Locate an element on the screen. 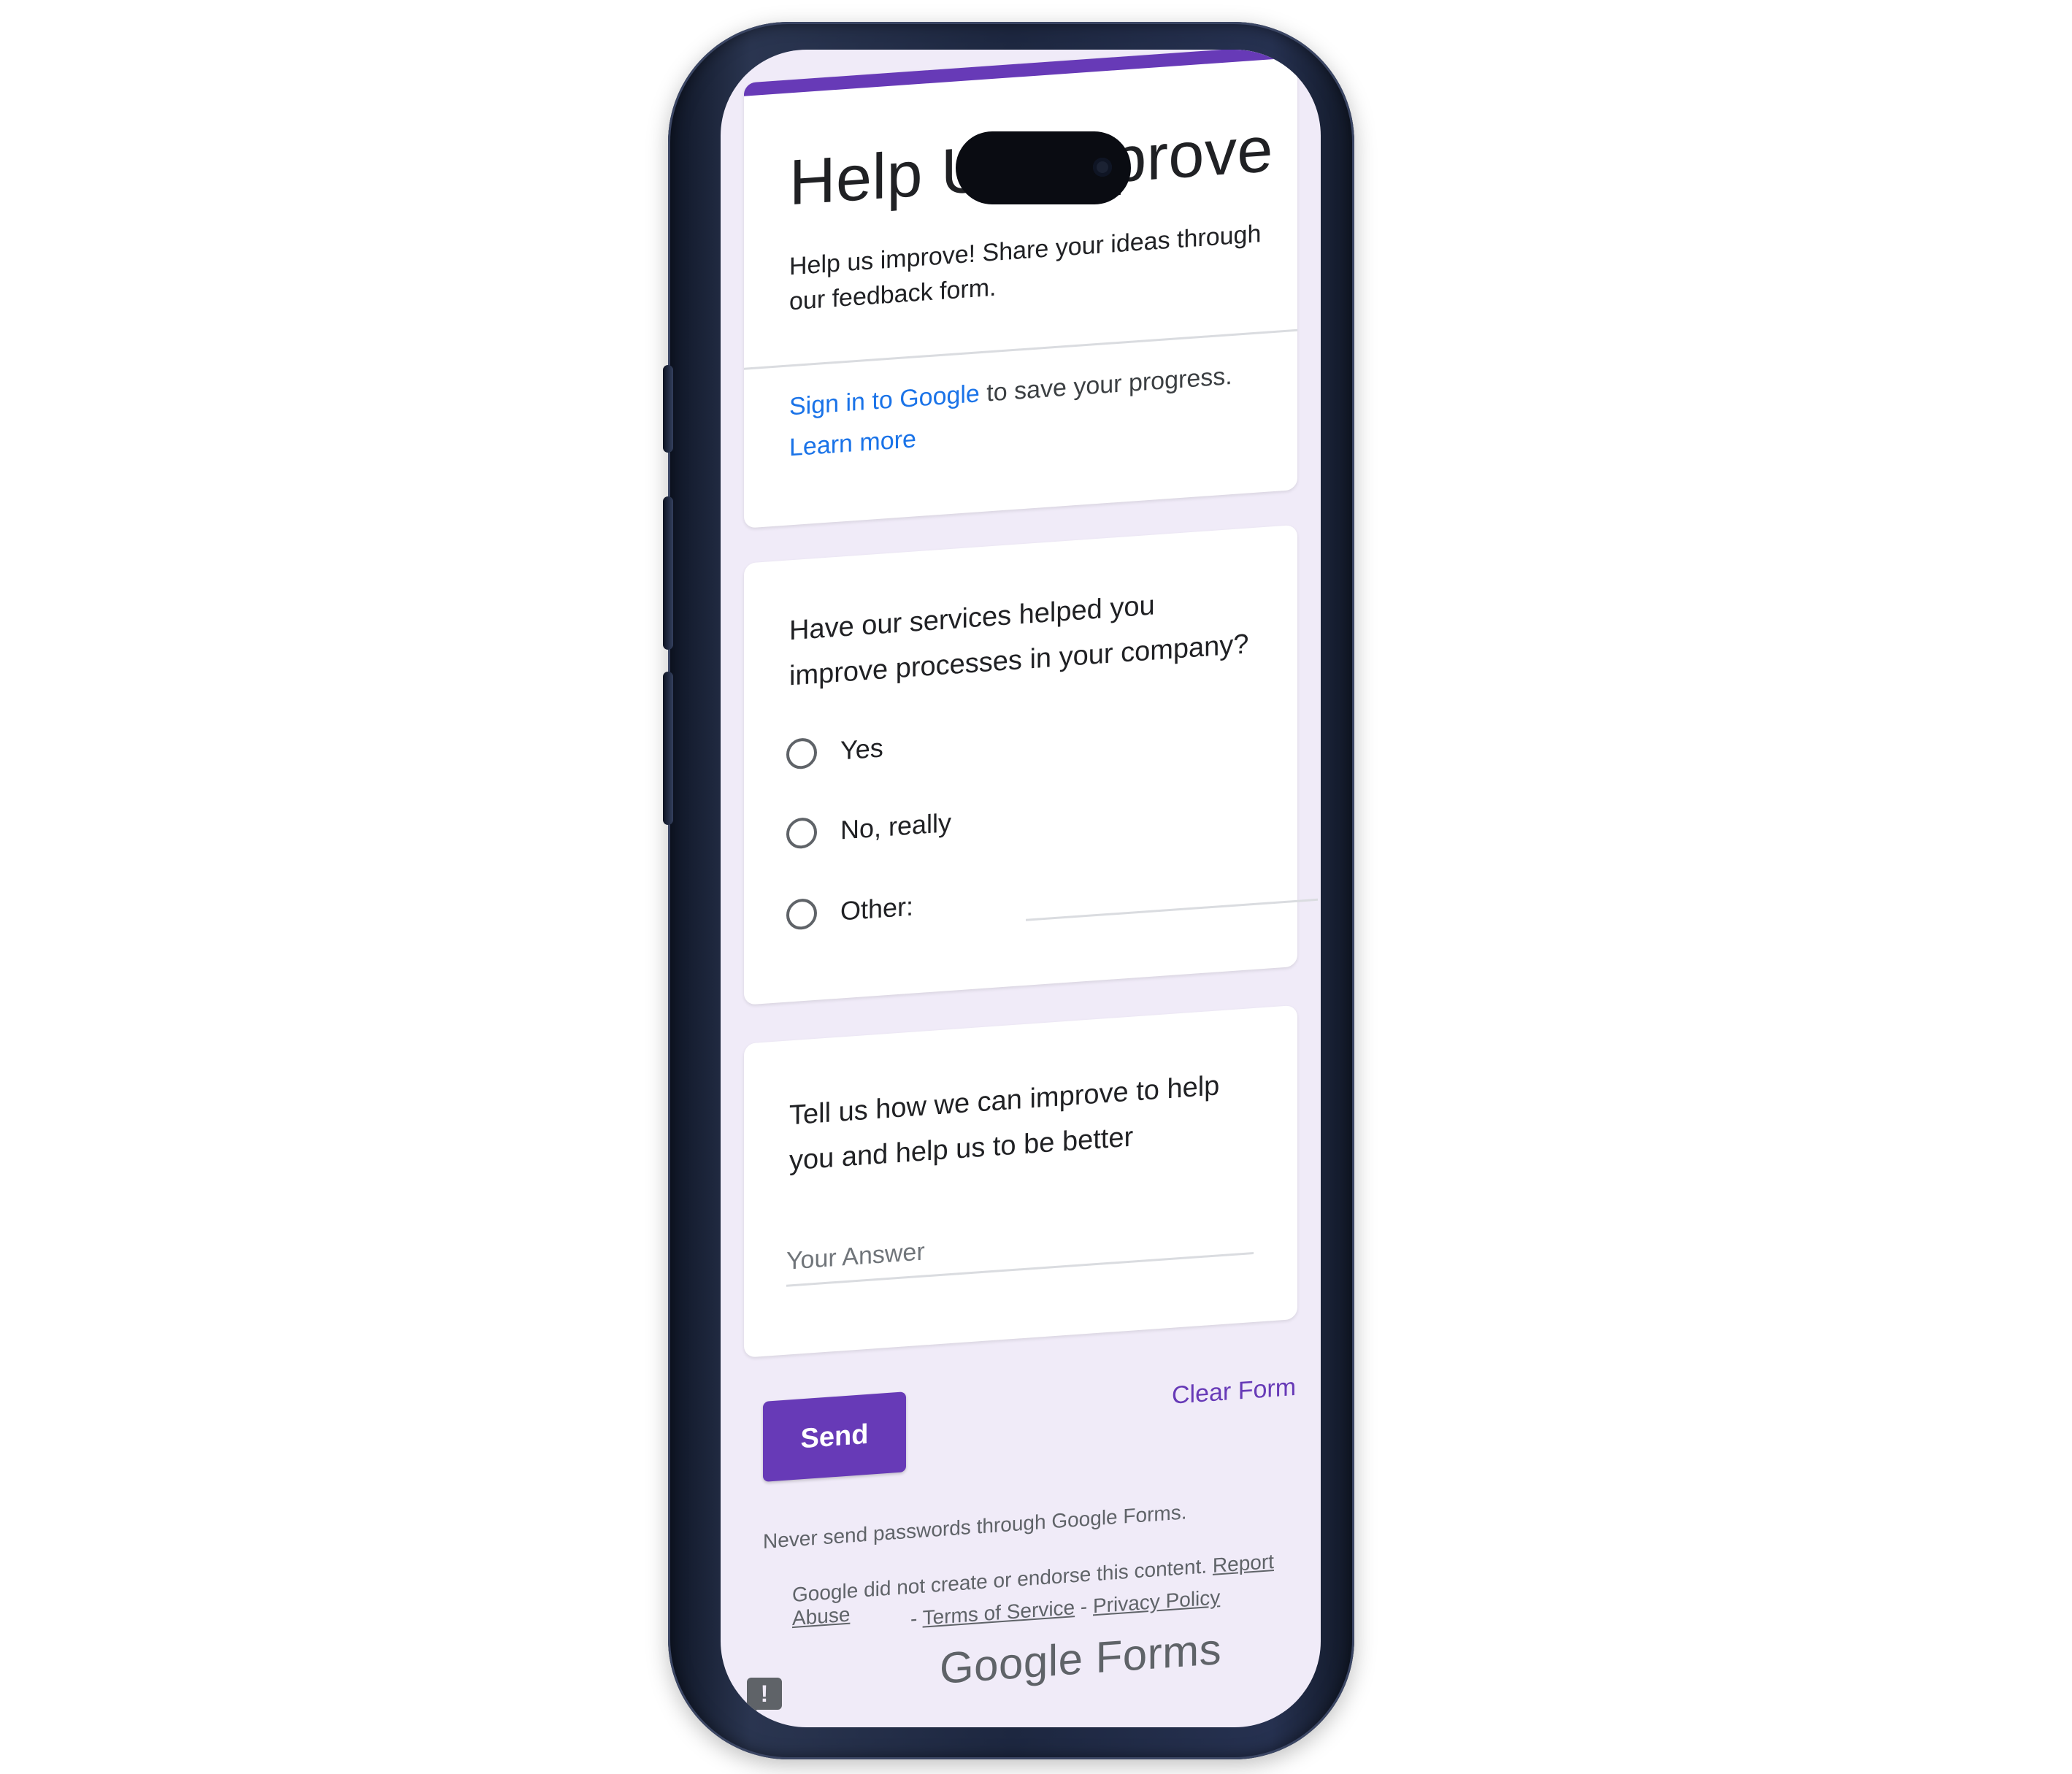 The image size is (2072, 1774). option-no-really: No, really is located at coordinates (868, 829).